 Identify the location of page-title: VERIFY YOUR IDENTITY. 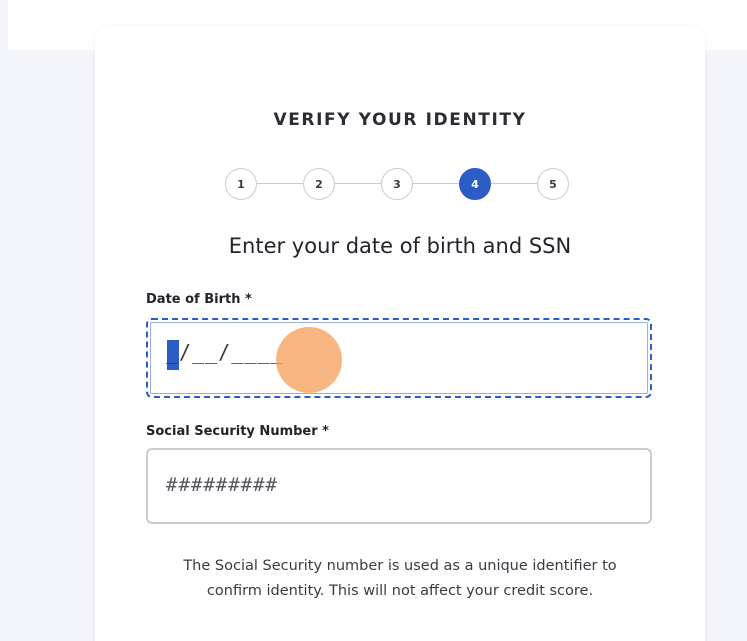
(400, 120).